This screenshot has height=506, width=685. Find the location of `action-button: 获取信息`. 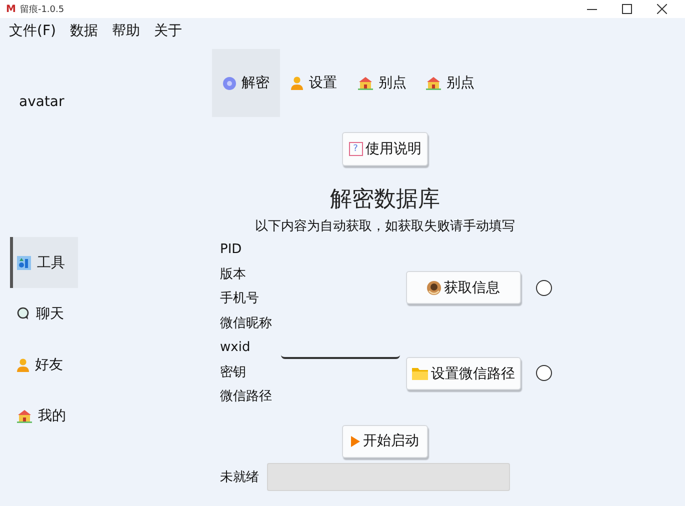

action-button: 获取信息 is located at coordinates (463, 287).